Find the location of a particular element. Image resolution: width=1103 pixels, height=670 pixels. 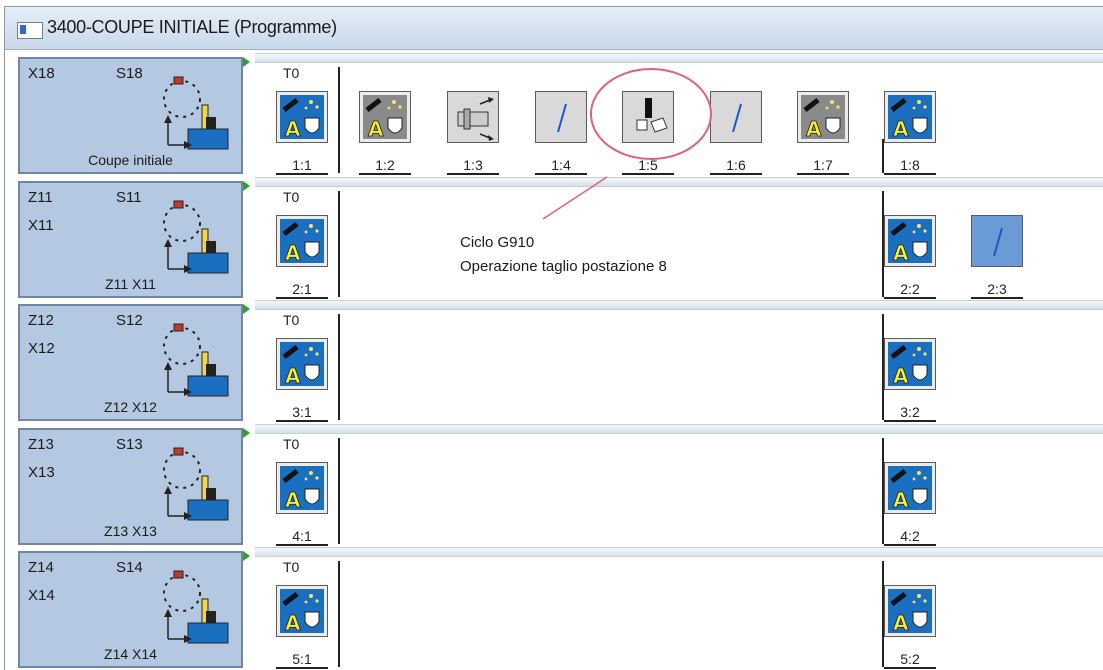

operation-1-7-button: A is located at coordinates (823, 117).